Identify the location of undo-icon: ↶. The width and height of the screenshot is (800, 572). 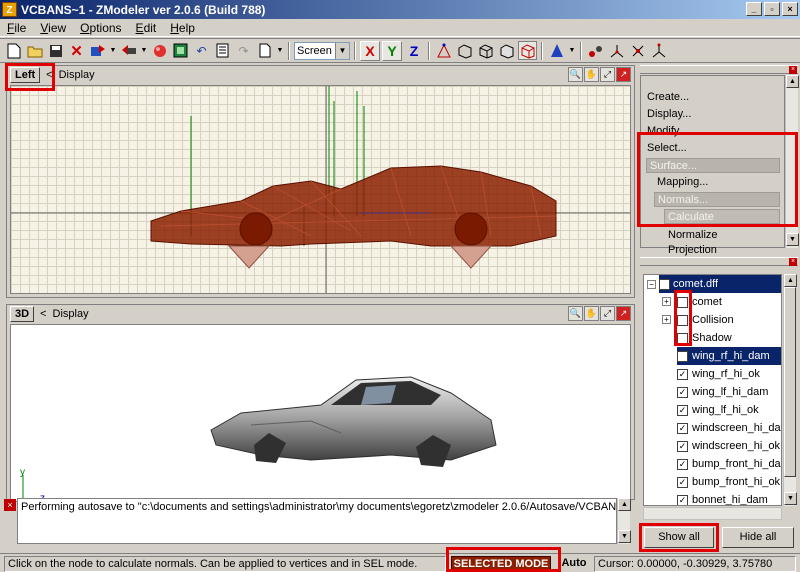
(201, 50).